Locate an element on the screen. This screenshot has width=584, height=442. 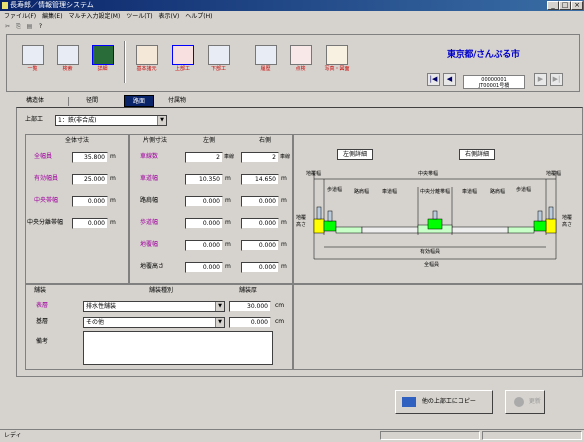
tool-basic-spec-label: 基本諸元 is located at coordinates (146, 69).